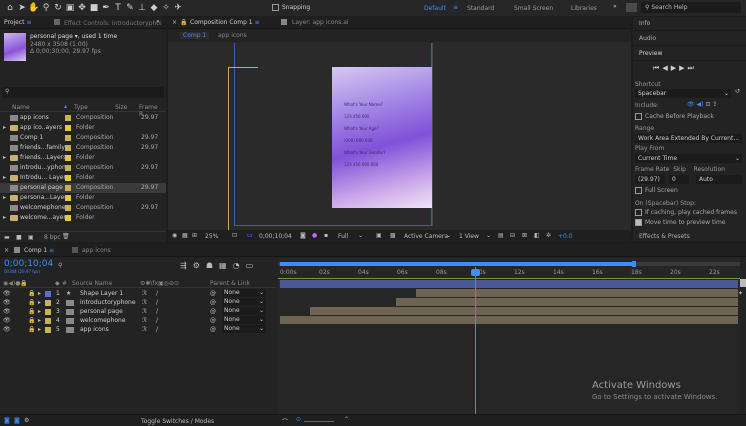 This screenshot has height=426, width=746. I want to click on col-name: Name, so click(21, 107).